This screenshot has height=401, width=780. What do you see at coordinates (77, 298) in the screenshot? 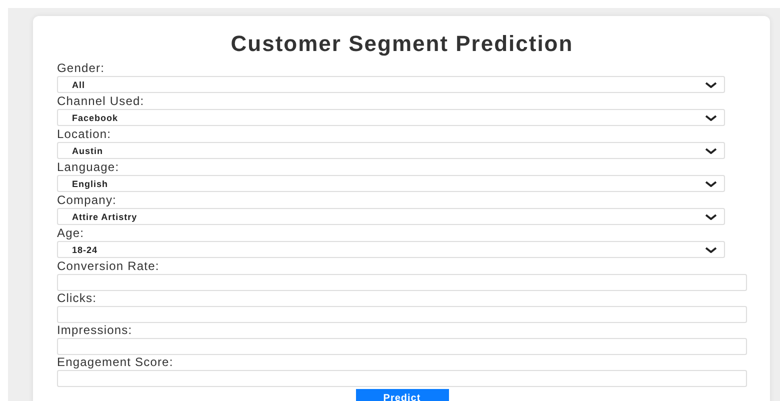
I see `field-label: Clicks:` at bounding box center [77, 298].